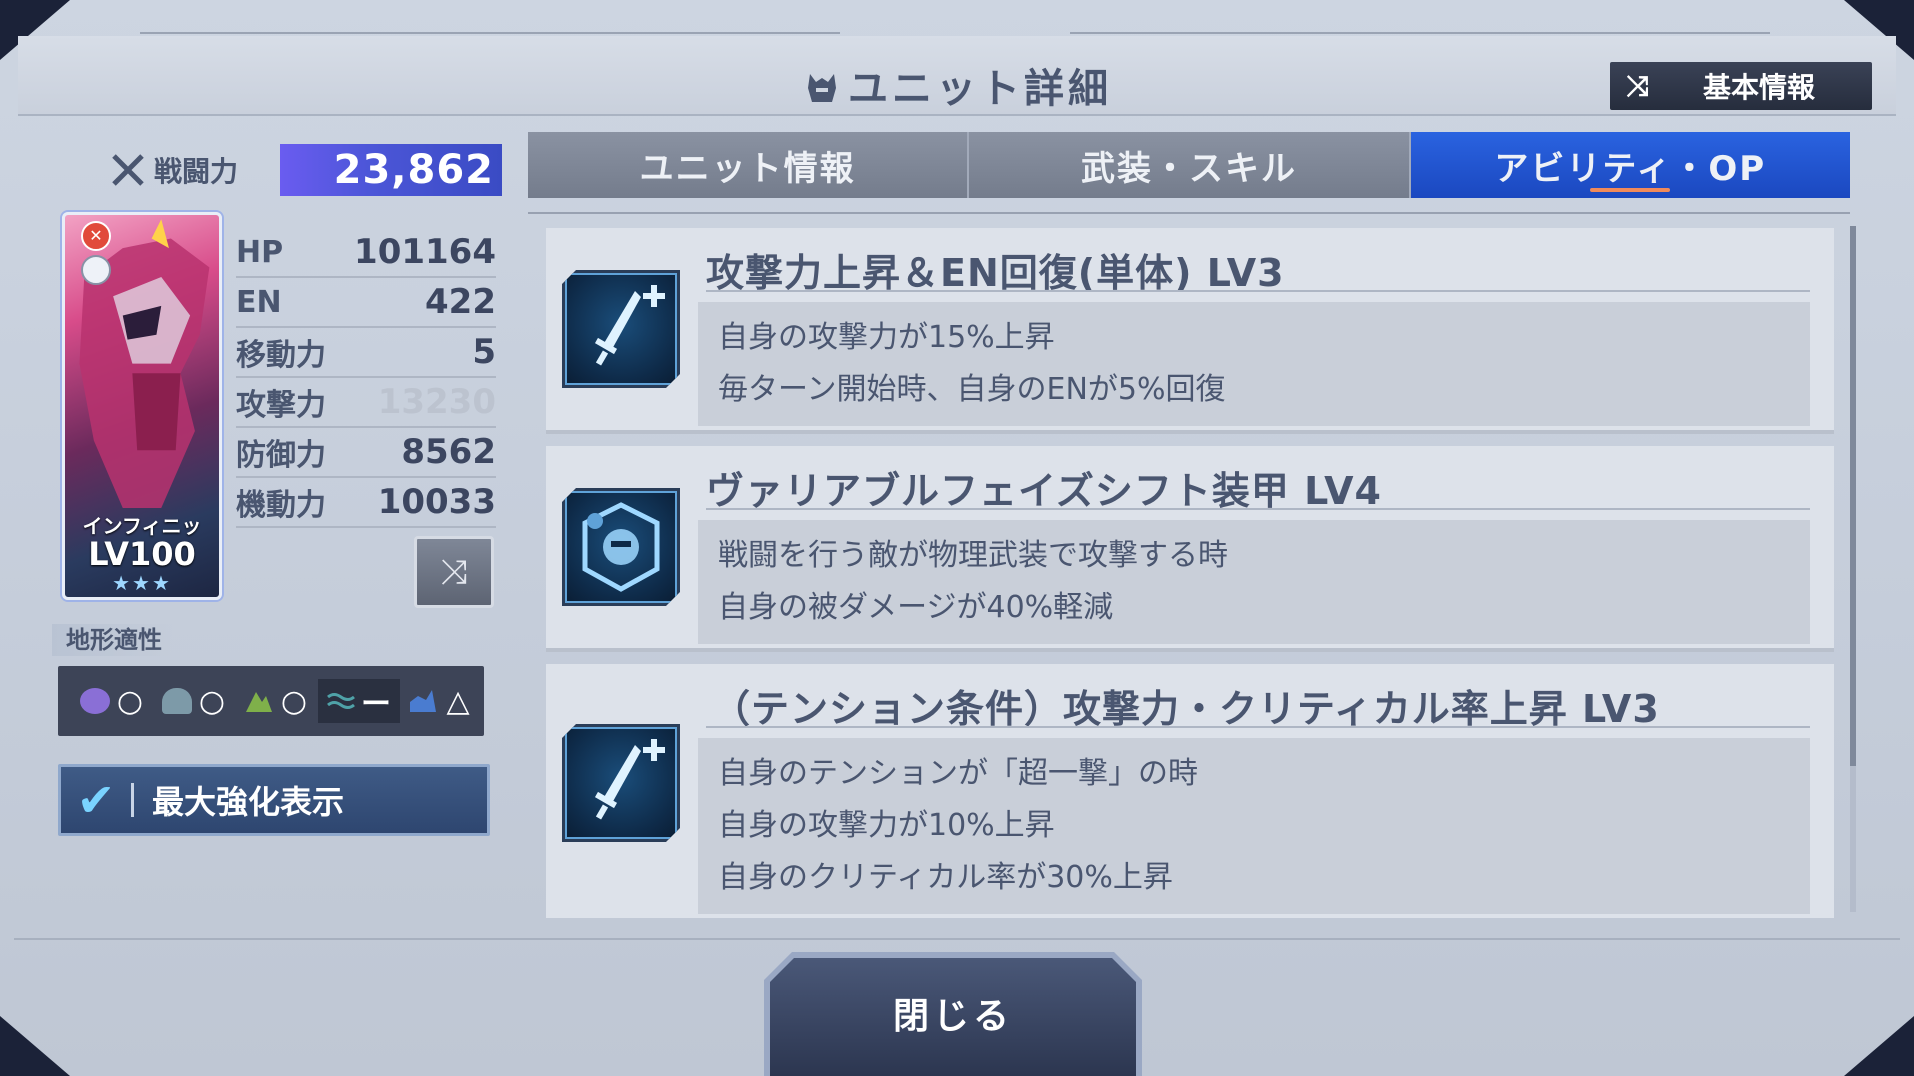  Describe the element at coordinates (281, 505) in the screenshot. I see `stat-label: 機動力` at that location.